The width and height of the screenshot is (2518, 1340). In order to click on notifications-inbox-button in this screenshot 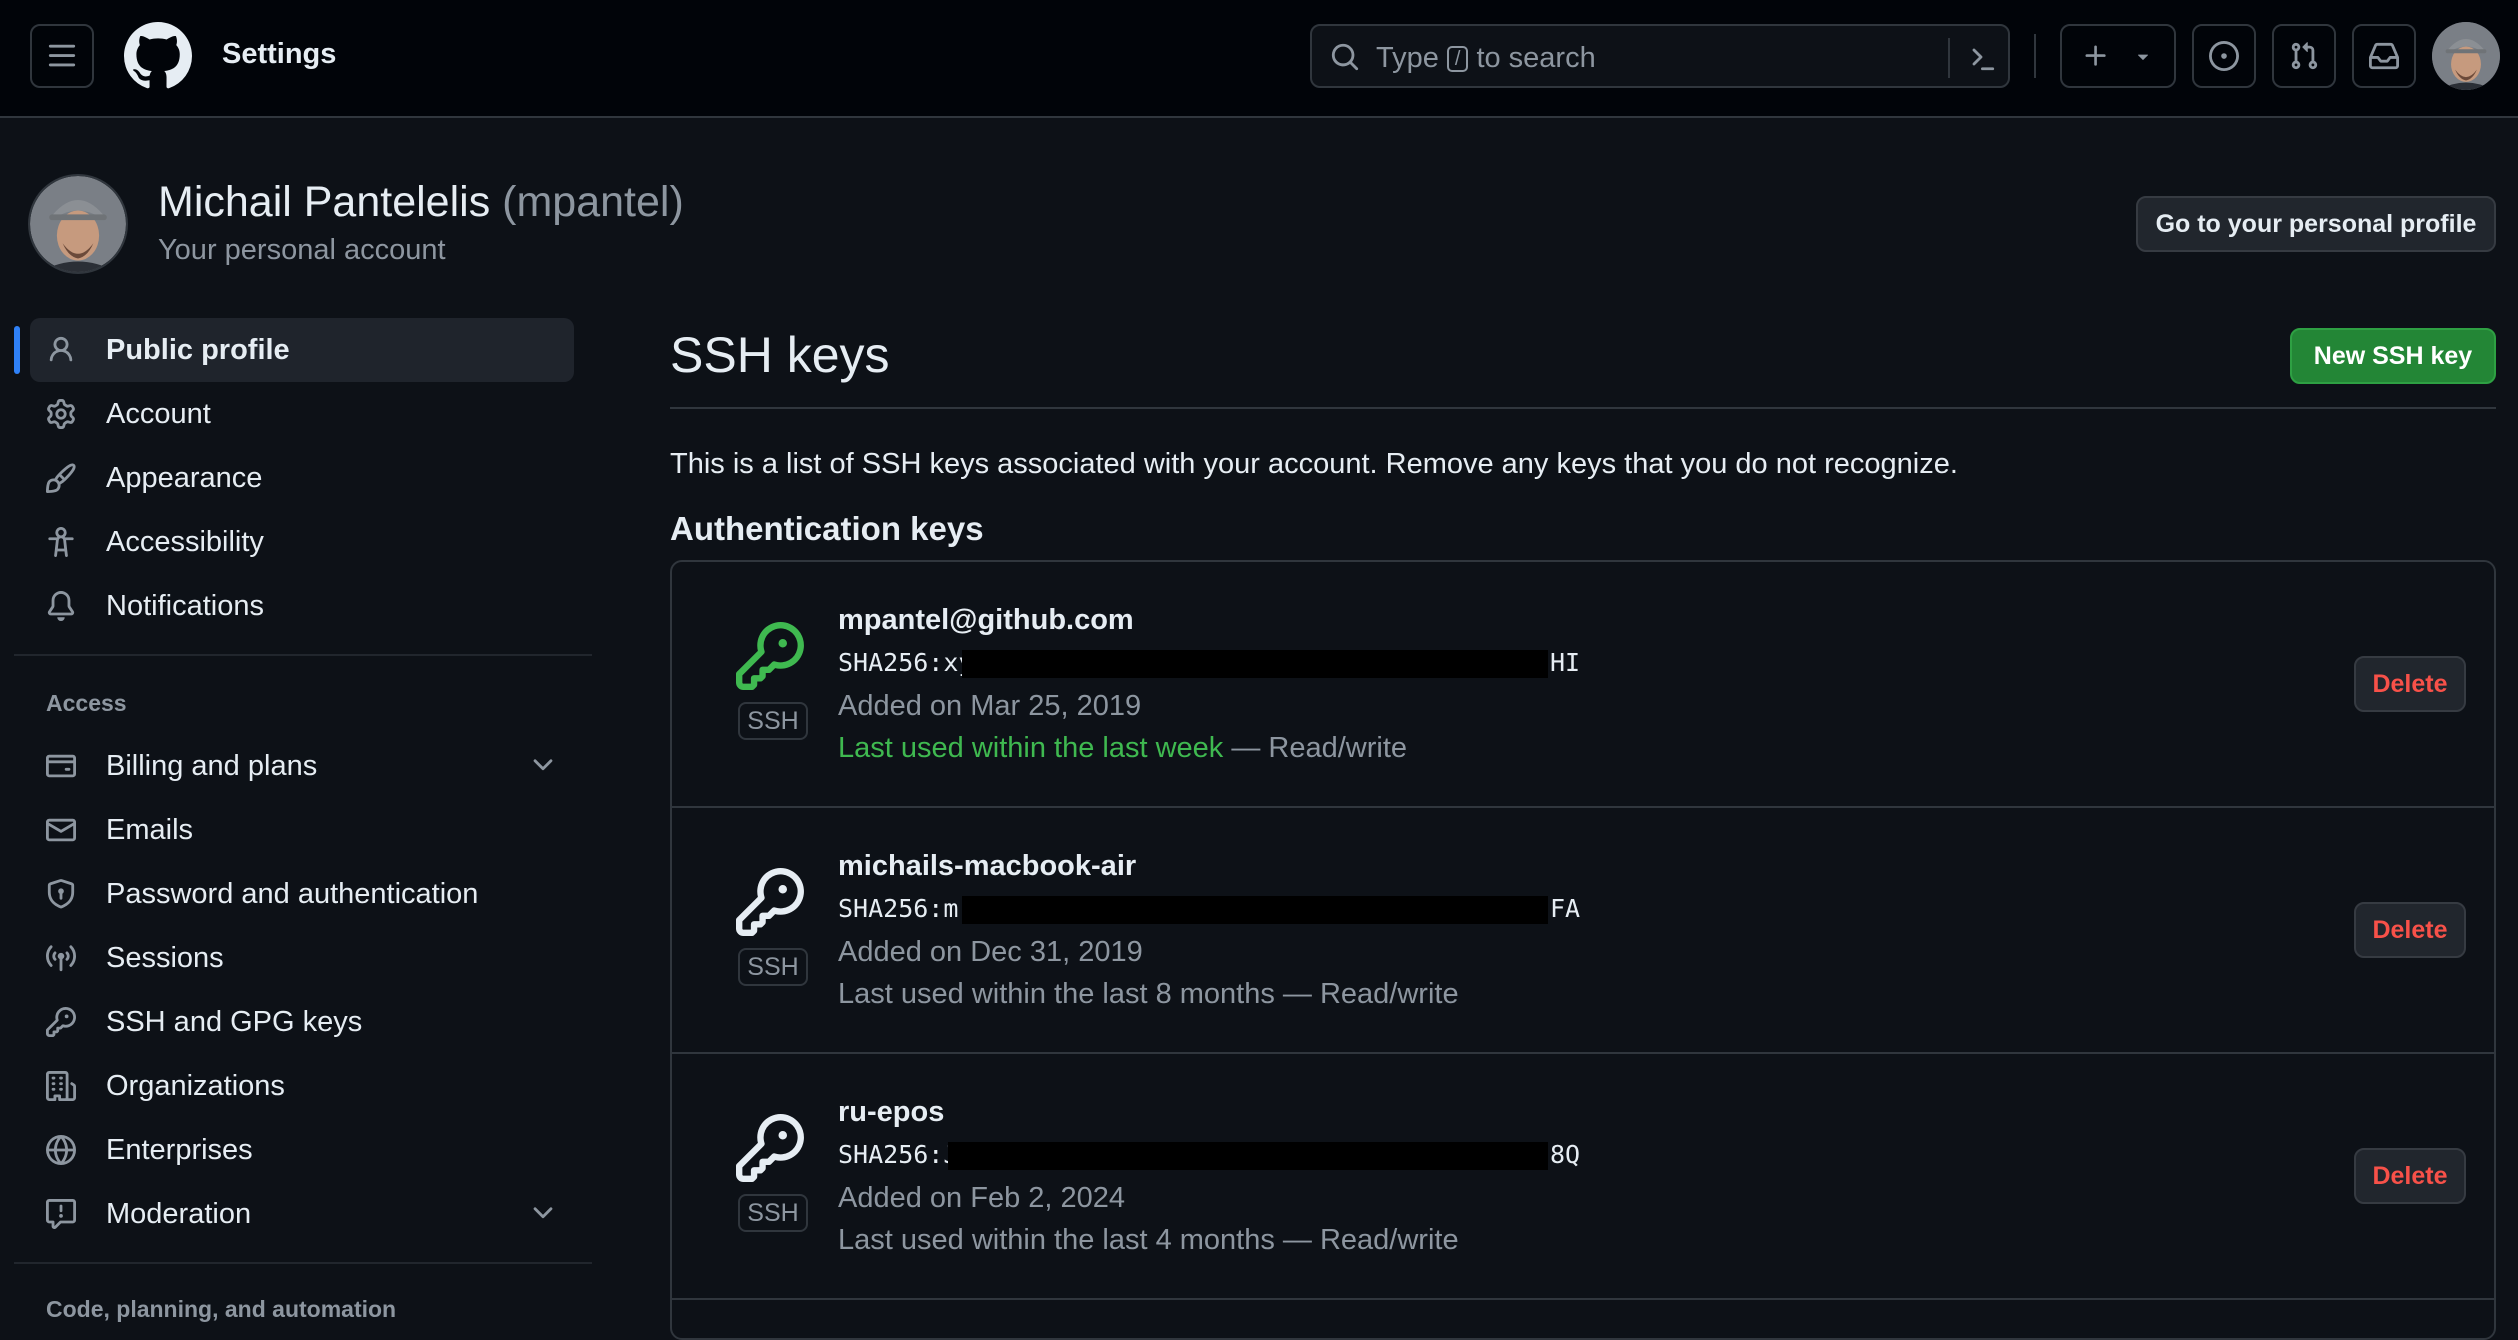, I will do `click(2384, 56)`.